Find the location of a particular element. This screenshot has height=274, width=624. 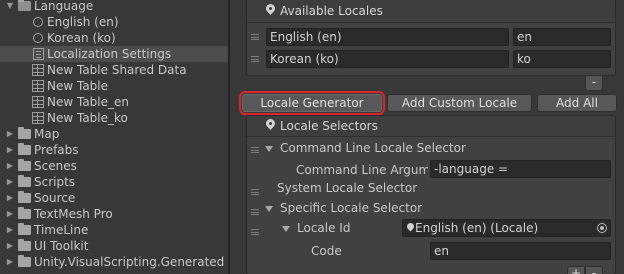

tree-item-language: ▼ Language is located at coordinates (114, 7).